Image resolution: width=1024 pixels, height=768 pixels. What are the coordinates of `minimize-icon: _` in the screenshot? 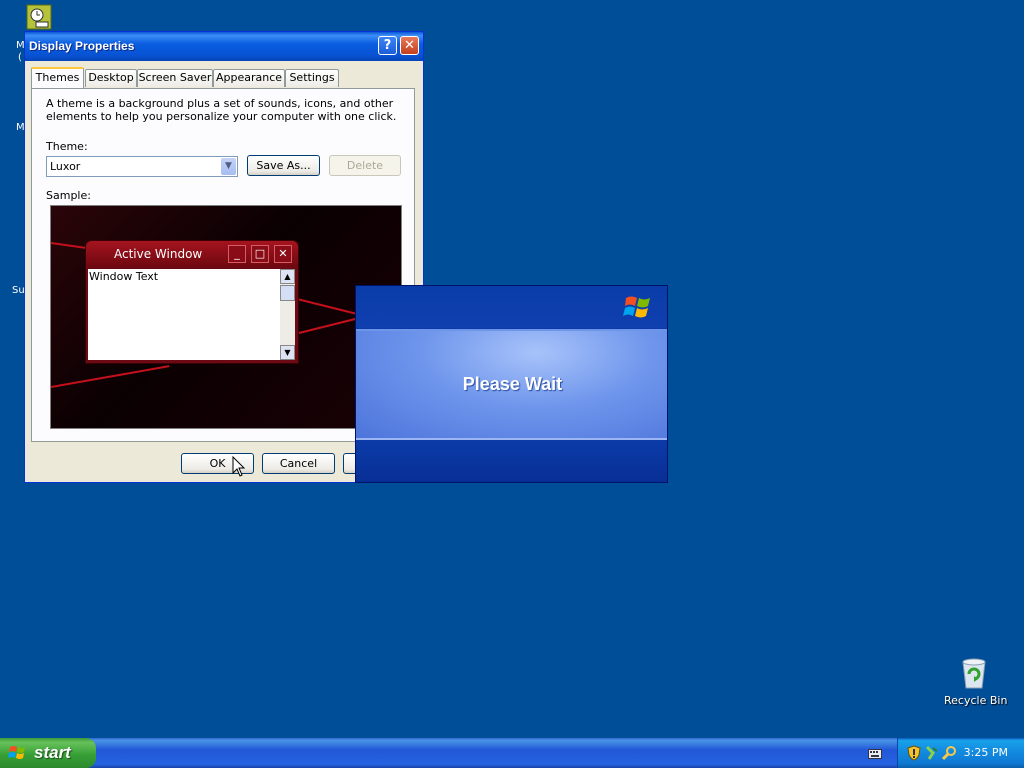 It's located at (237, 254).